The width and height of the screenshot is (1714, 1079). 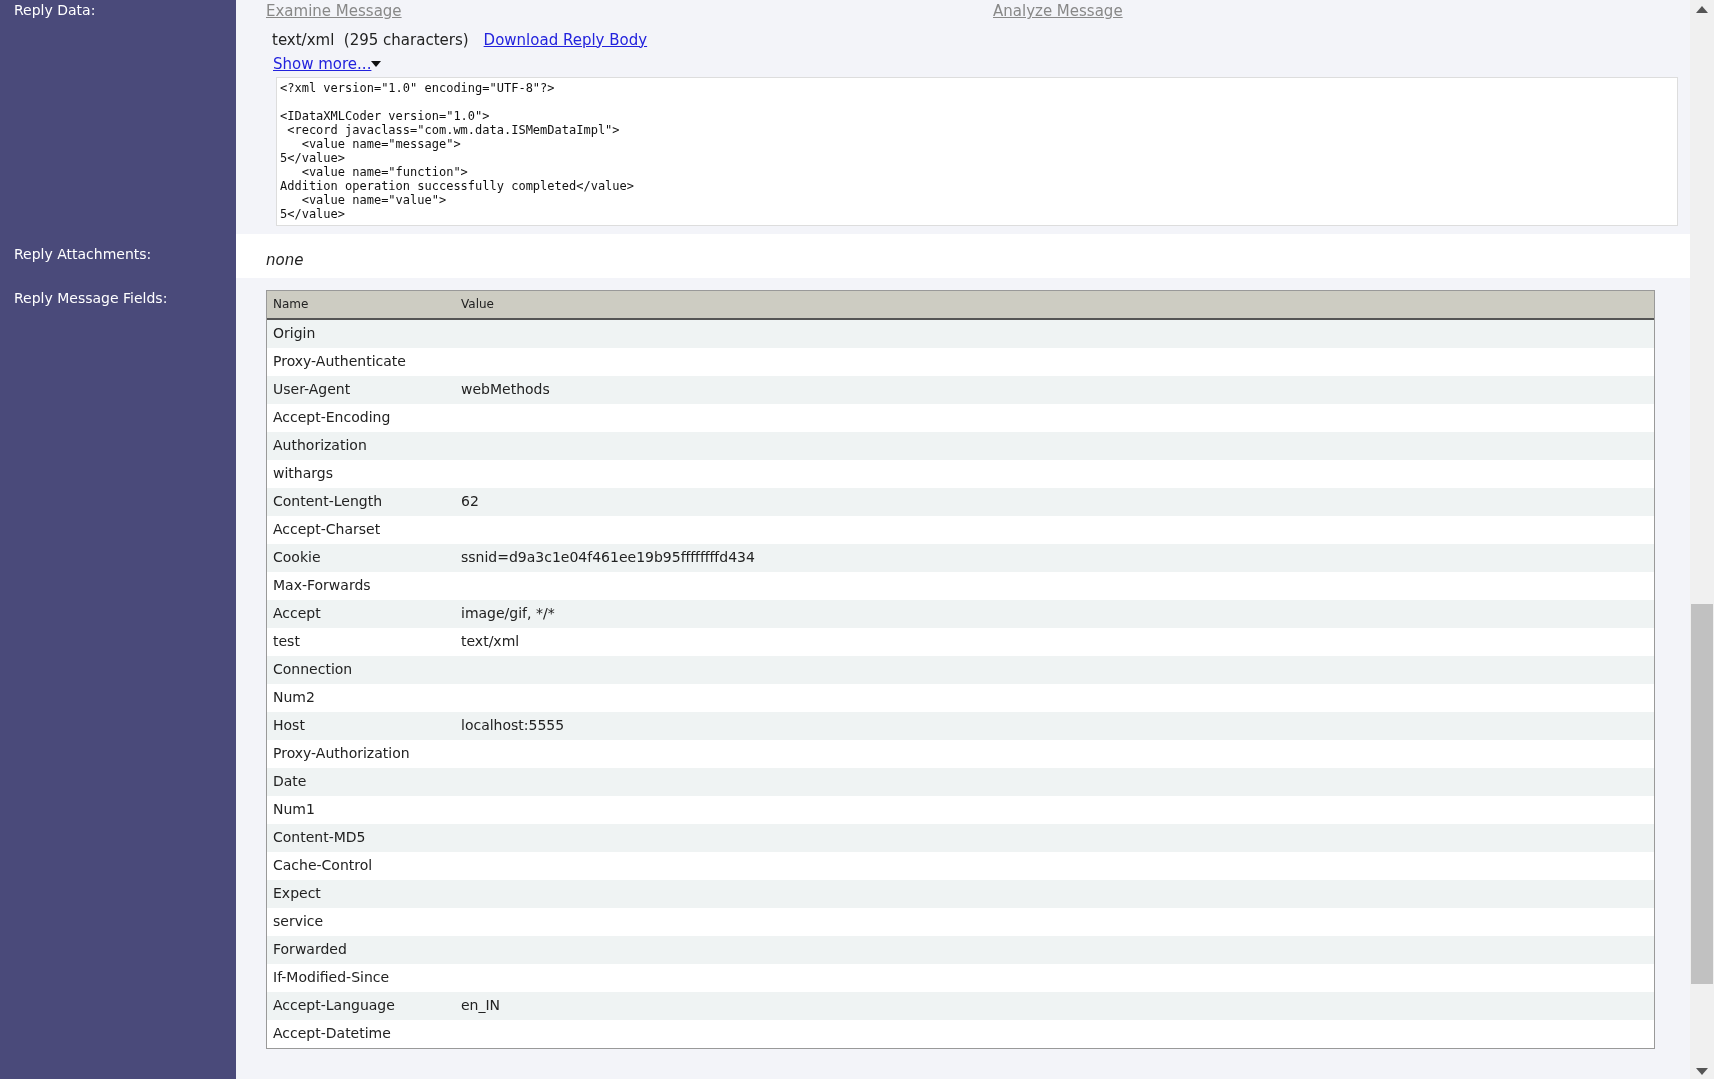 What do you see at coordinates (289, 725) in the screenshot?
I see `field-name: Host` at bounding box center [289, 725].